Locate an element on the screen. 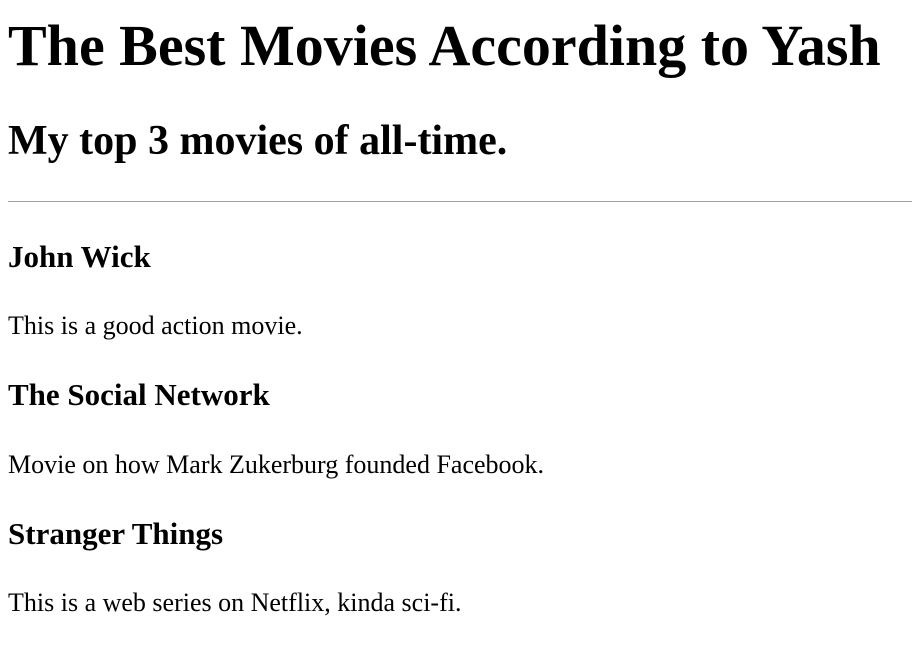 This screenshot has height=665, width=912. movie-title-stranger-things: Stranger Things is located at coordinates (116, 533).